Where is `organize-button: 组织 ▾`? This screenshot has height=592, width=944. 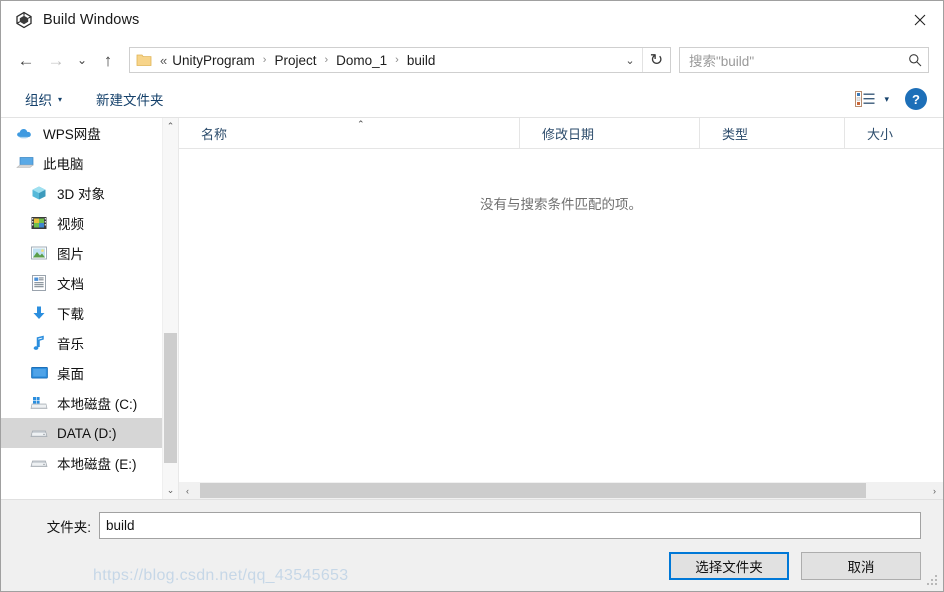 organize-button: 组织 ▾ is located at coordinates (43, 99).